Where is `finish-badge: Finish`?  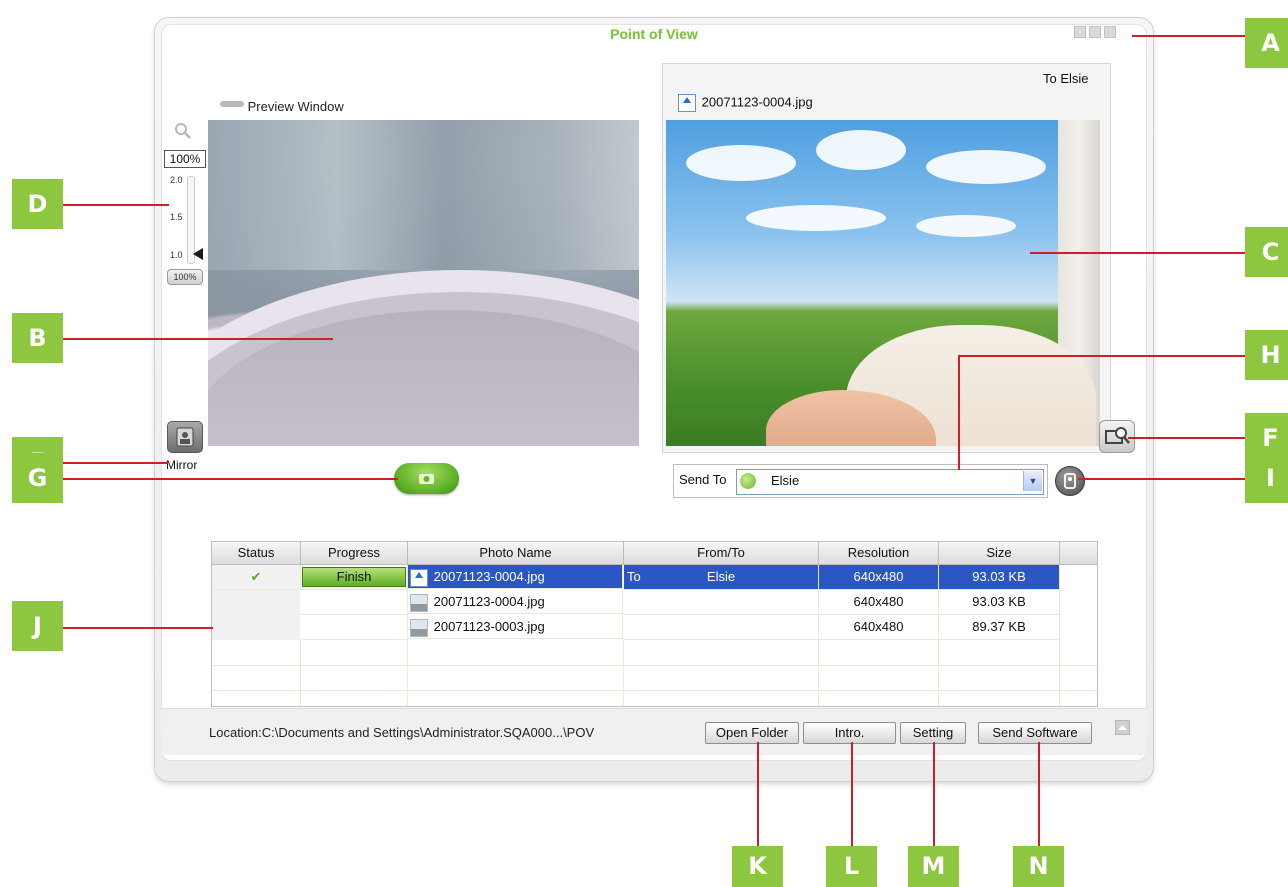 finish-badge: Finish is located at coordinates (354, 577).